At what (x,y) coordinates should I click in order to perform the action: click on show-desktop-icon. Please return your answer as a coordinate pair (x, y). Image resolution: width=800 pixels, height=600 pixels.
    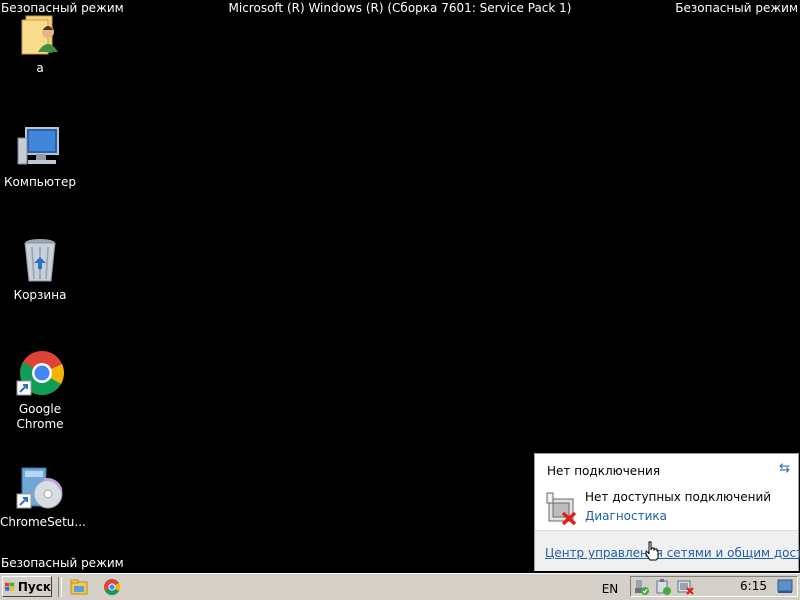
    Looking at the image, I should click on (785, 588).